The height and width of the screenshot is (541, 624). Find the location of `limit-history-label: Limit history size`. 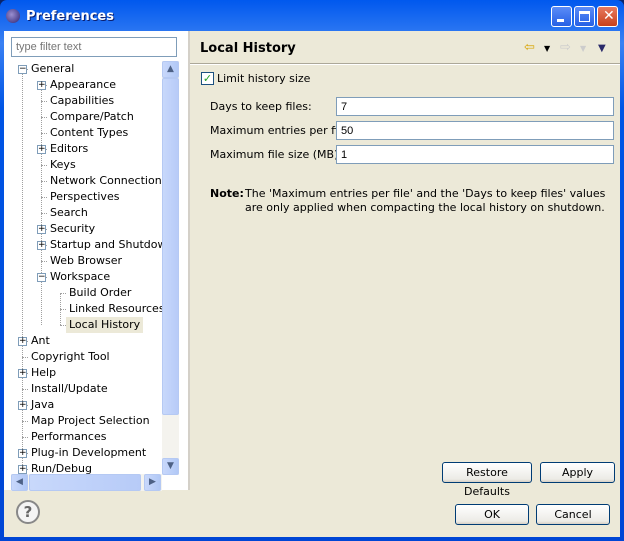

limit-history-label: Limit history size is located at coordinates (264, 78).